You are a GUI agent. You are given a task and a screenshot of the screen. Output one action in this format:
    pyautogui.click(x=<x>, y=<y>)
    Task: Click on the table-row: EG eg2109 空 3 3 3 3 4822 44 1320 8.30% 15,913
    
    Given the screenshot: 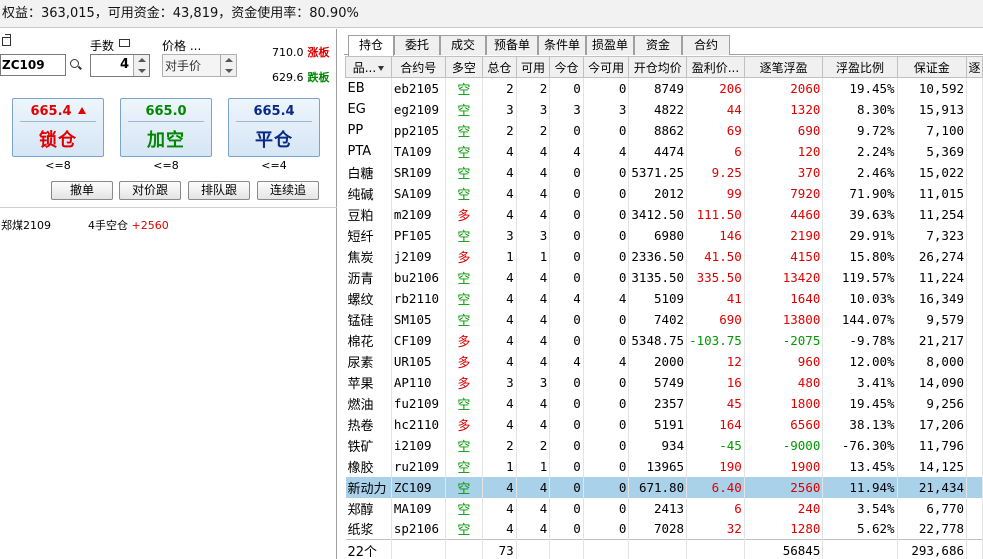 What is the action you would take?
    pyautogui.click(x=664, y=109)
    